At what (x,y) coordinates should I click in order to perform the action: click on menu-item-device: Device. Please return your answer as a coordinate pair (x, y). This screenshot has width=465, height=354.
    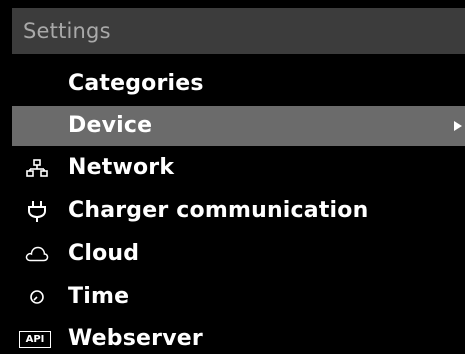
    Looking at the image, I should click on (238, 126).